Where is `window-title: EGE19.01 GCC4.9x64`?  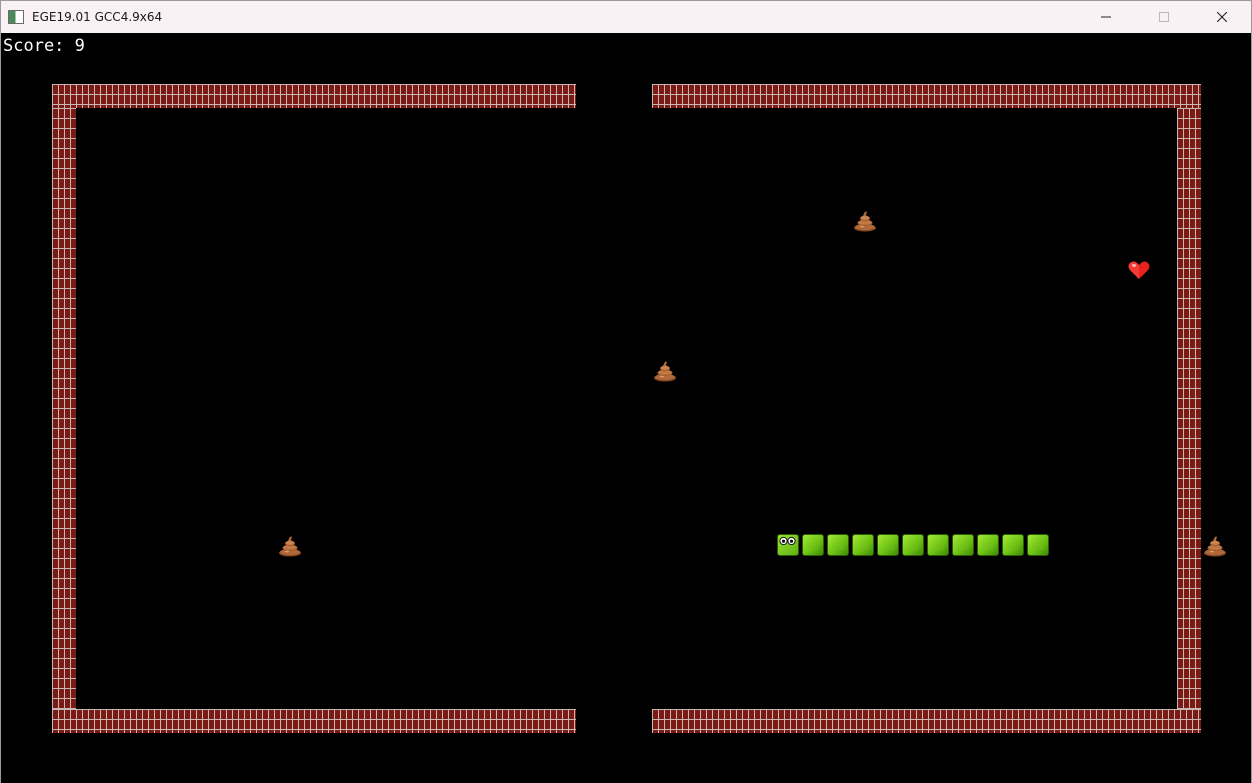 window-title: EGE19.01 GCC4.9x64 is located at coordinates (97, 17).